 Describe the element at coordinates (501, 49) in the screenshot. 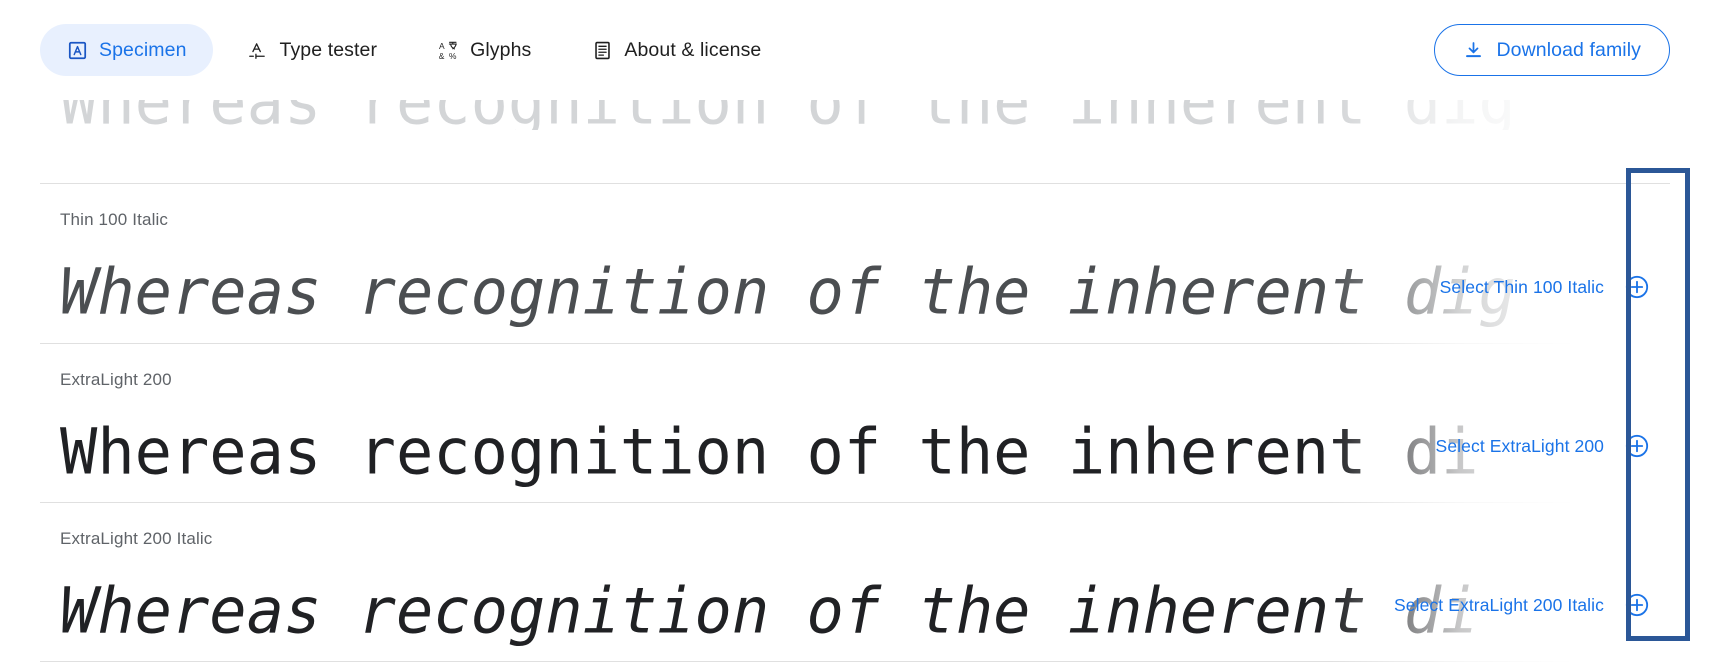

I see `tab-label: Glyphs` at that location.